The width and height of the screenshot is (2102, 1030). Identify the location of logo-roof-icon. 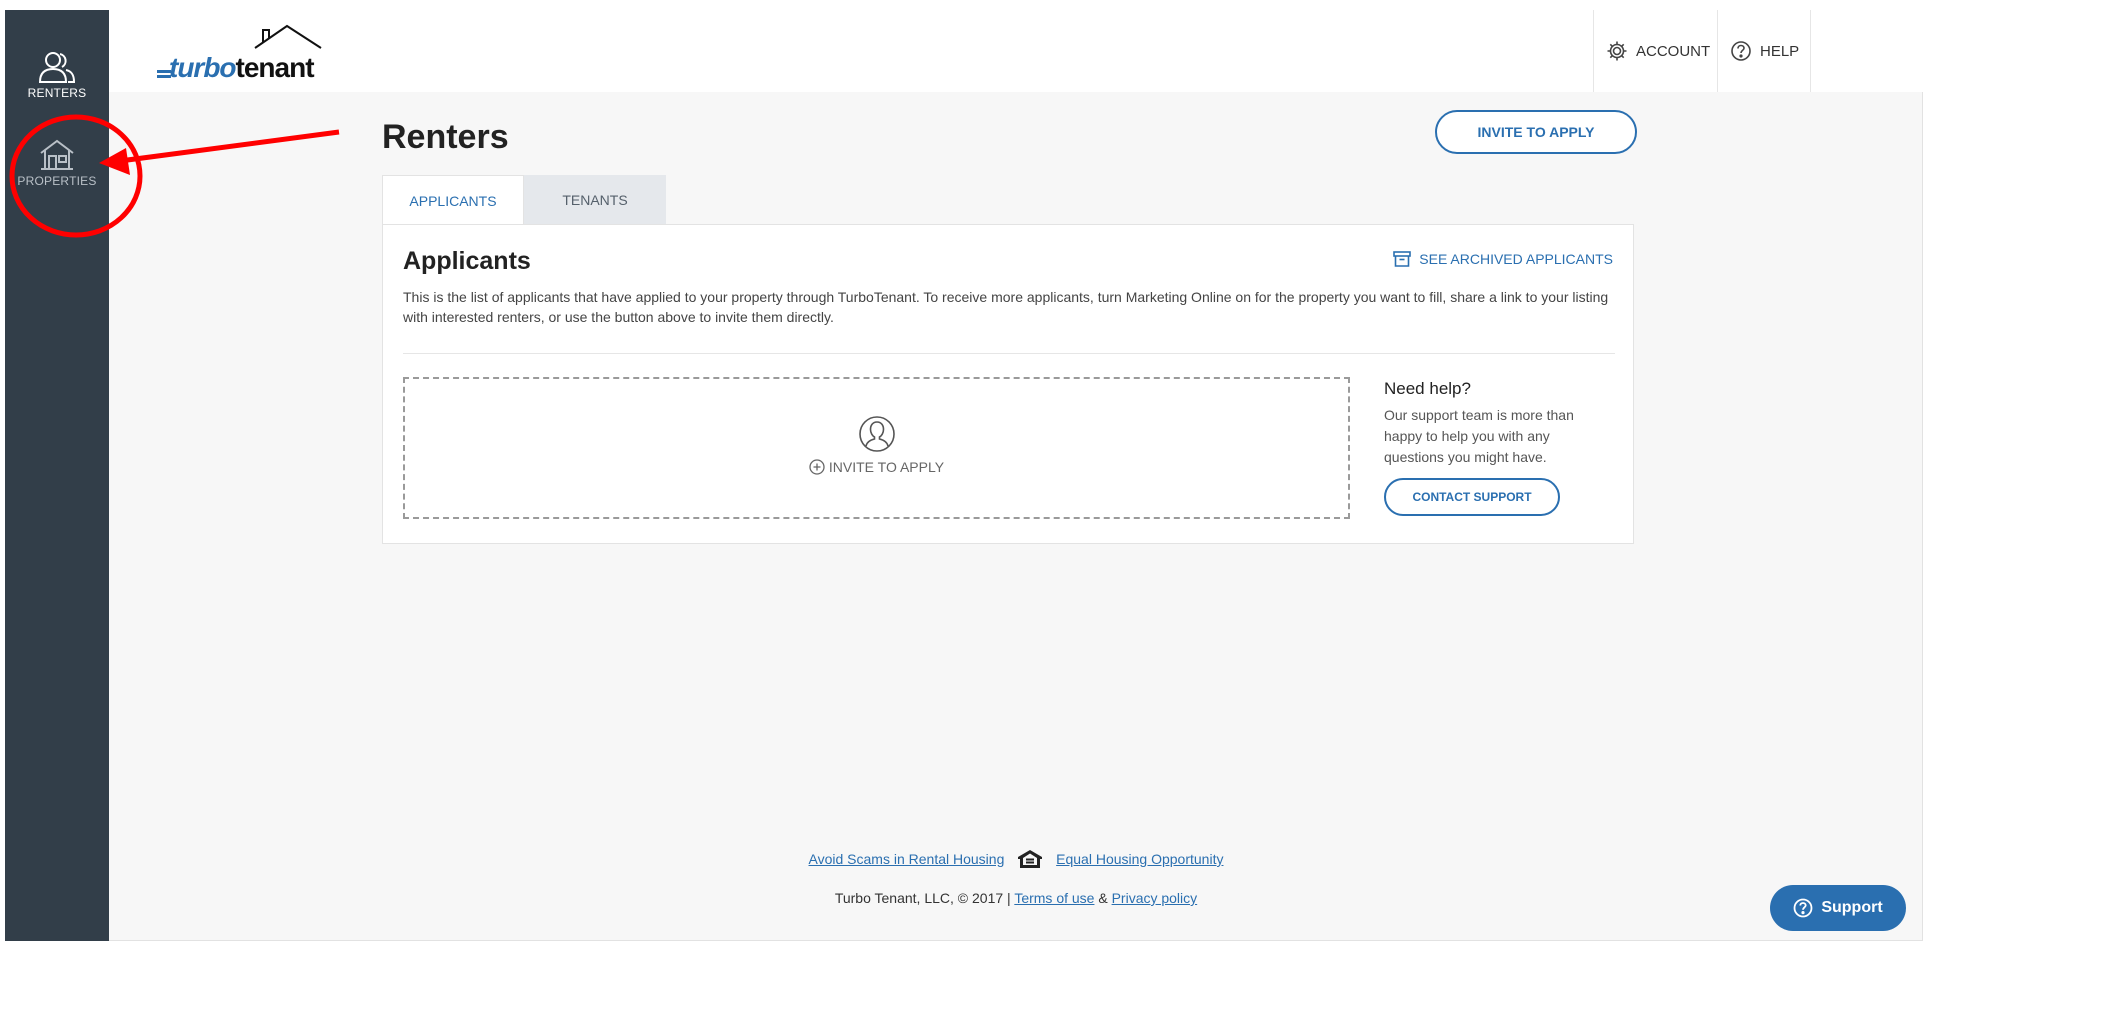
(288, 36).